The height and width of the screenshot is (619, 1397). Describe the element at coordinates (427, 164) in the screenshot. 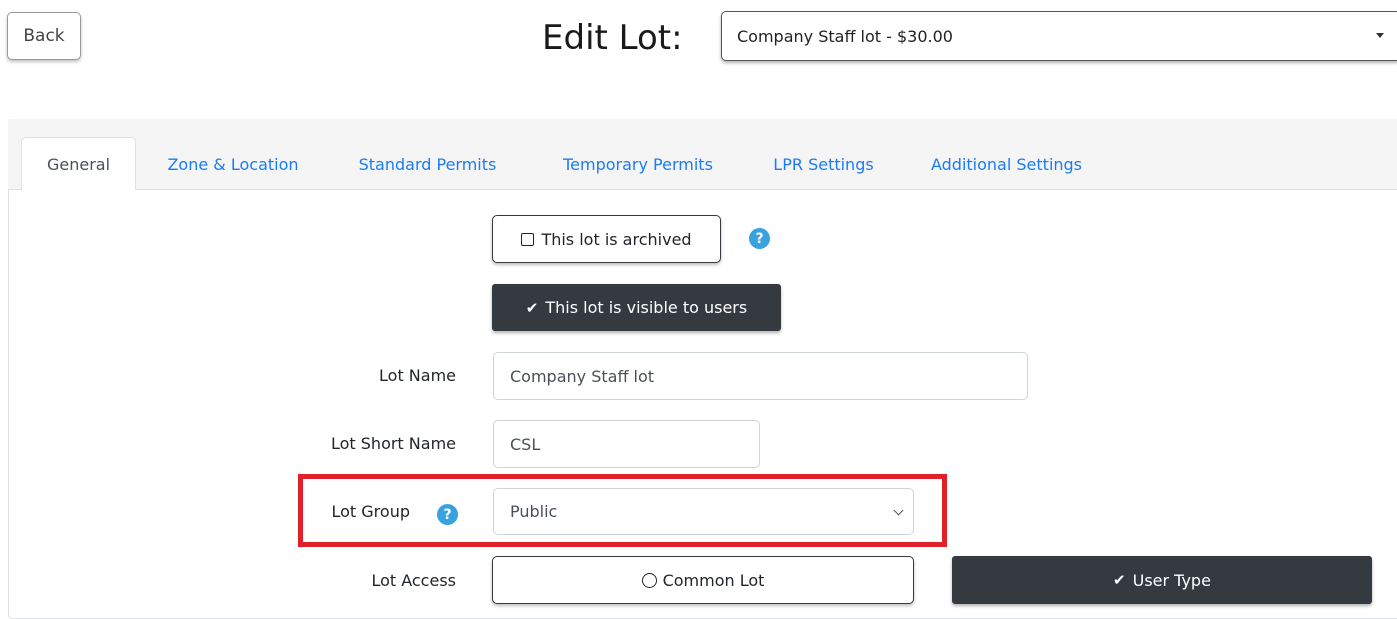

I see `tab-standard-permits: Standard Permits` at that location.